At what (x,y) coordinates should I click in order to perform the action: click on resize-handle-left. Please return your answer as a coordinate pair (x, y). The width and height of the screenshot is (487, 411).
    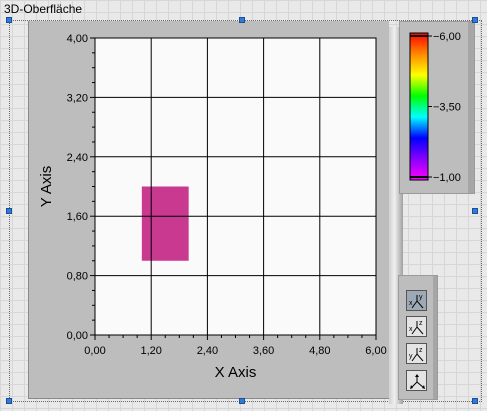
    Looking at the image, I should click on (9, 211).